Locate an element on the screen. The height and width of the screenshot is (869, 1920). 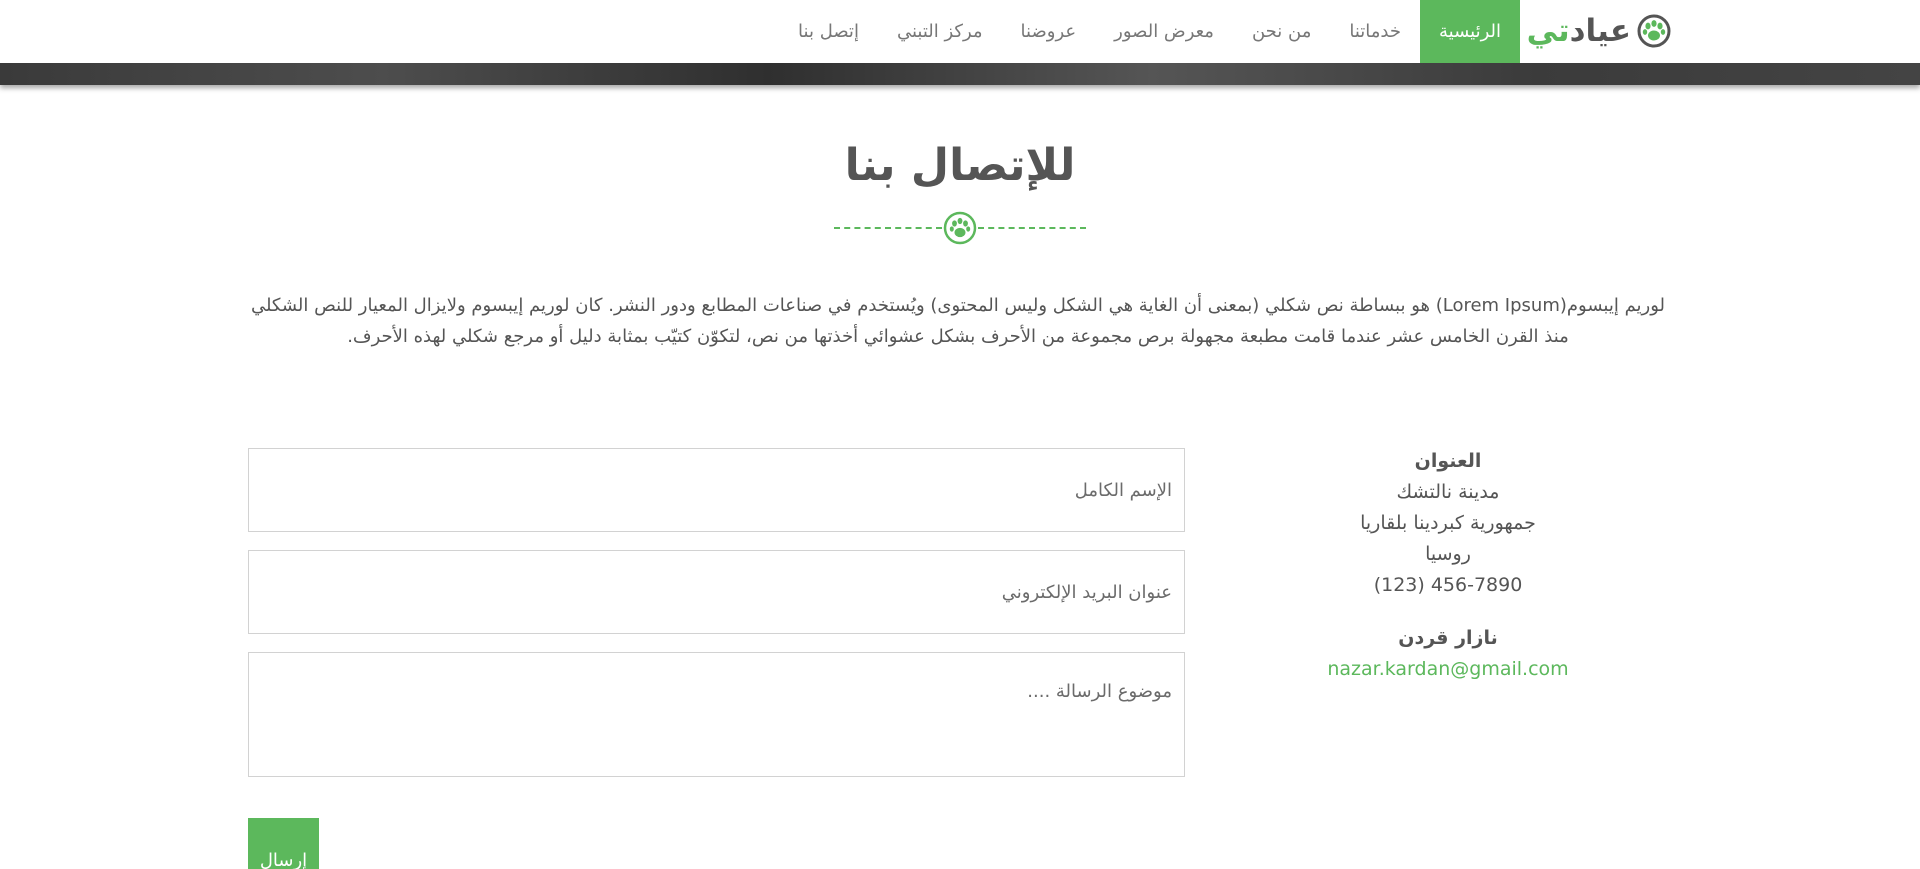
full-name-input is located at coordinates (716, 490).